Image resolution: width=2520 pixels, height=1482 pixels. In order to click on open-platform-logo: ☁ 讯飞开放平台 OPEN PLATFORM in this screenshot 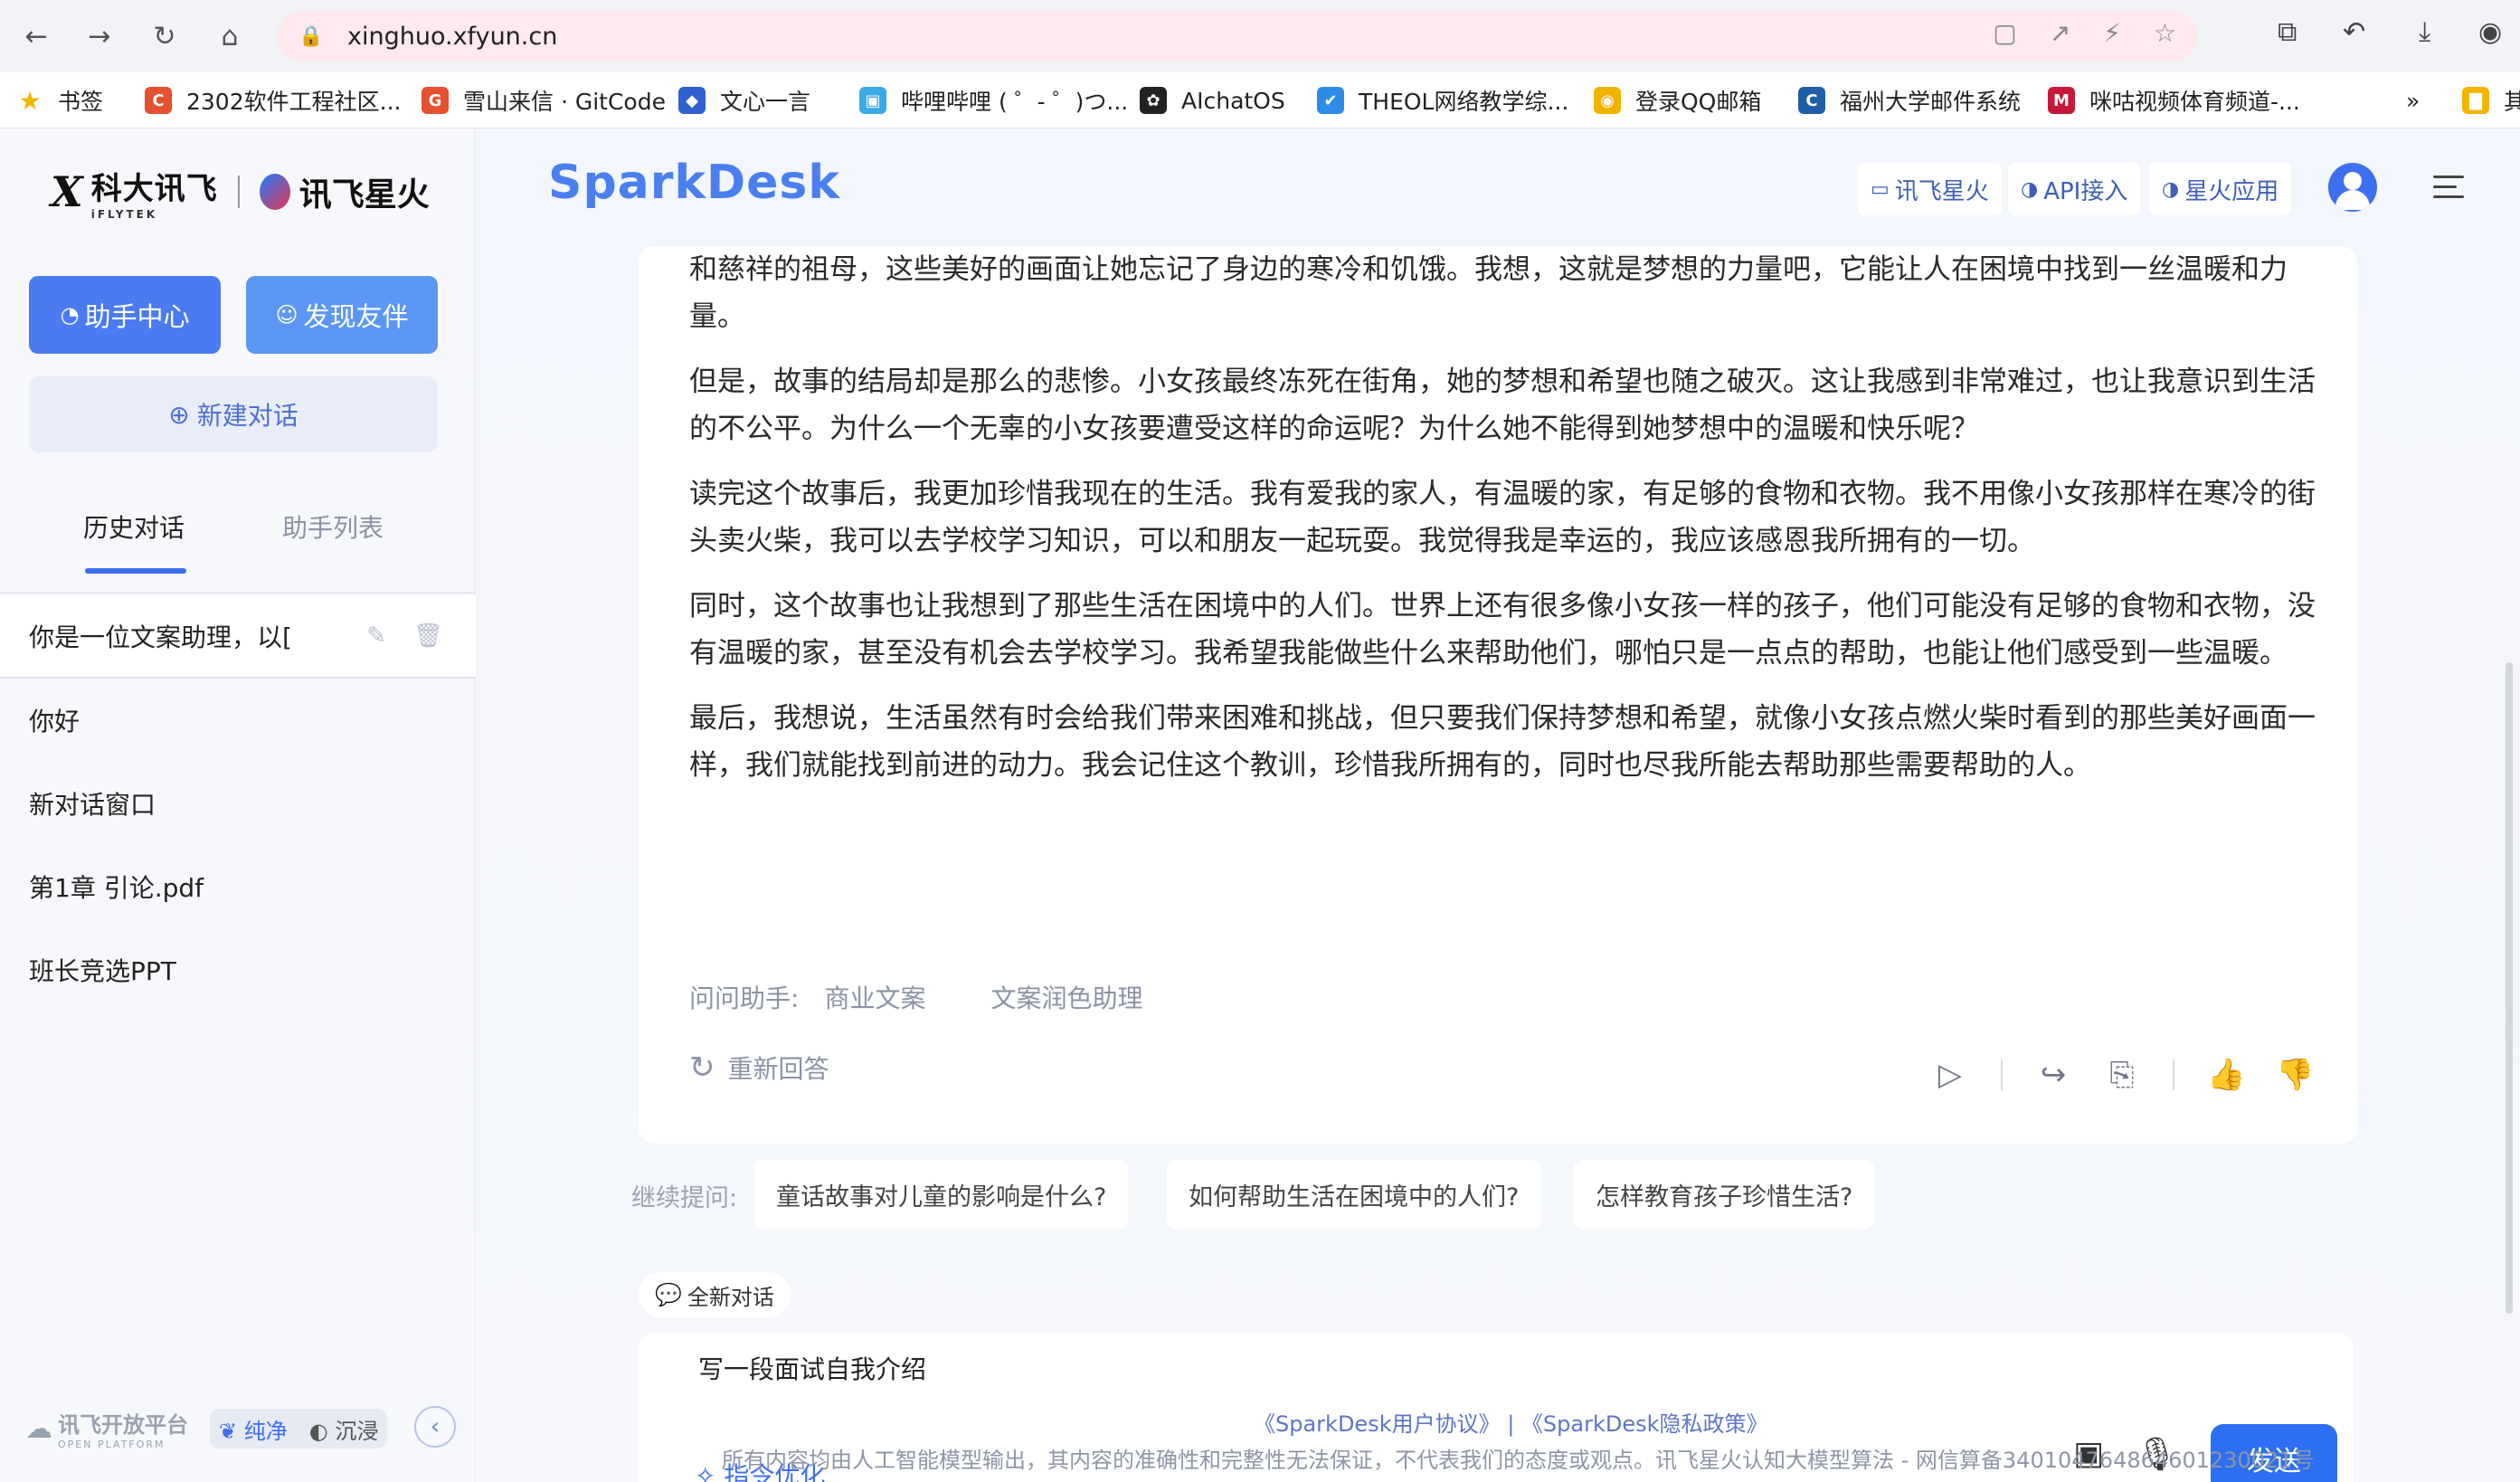, I will do `click(107, 1431)`.